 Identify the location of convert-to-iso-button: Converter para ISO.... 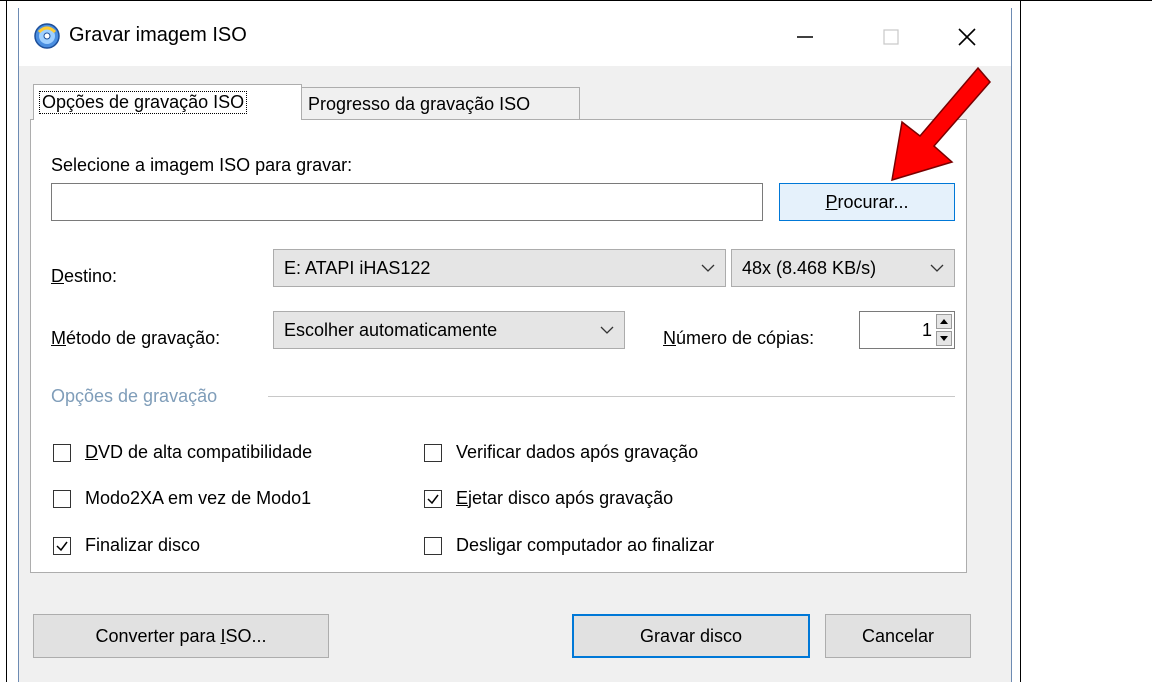
(181, 636).